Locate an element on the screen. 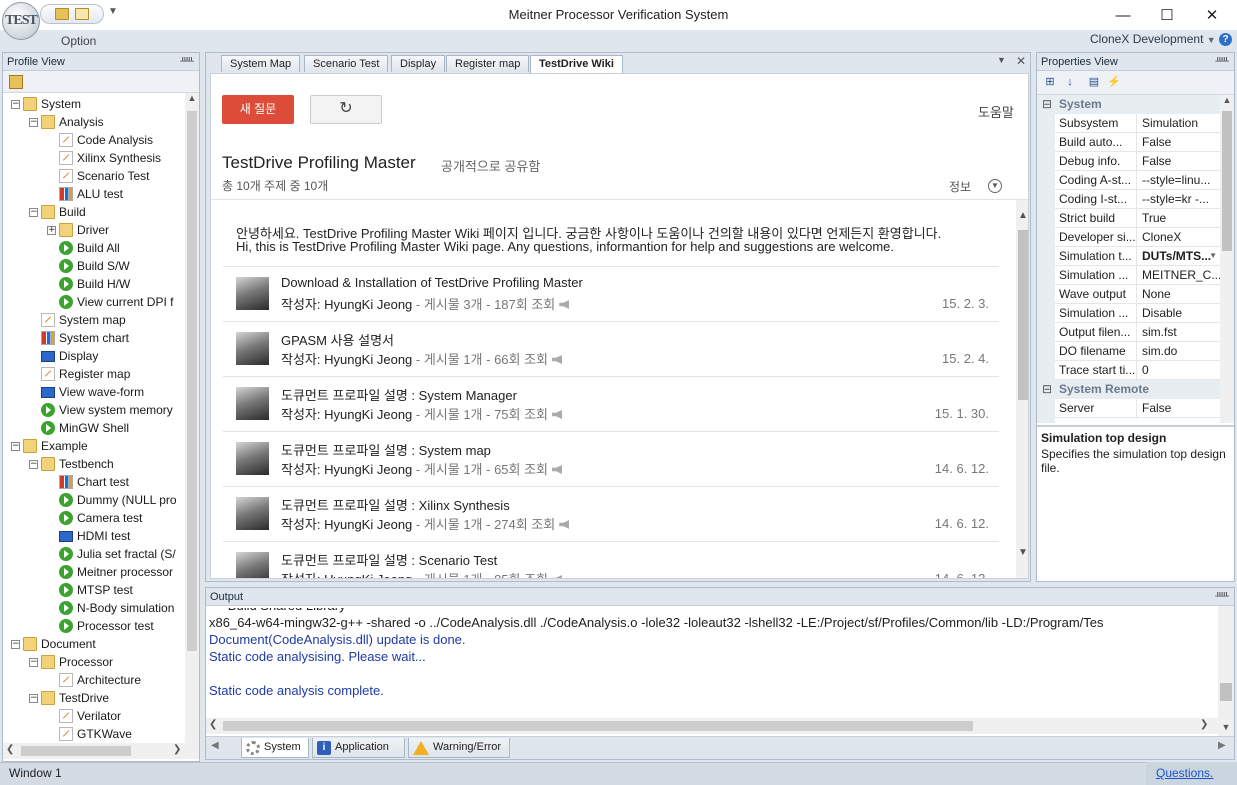 This screenshot has height=785, width=1237. info-link: 정보 is located at coordinates (960, 186).